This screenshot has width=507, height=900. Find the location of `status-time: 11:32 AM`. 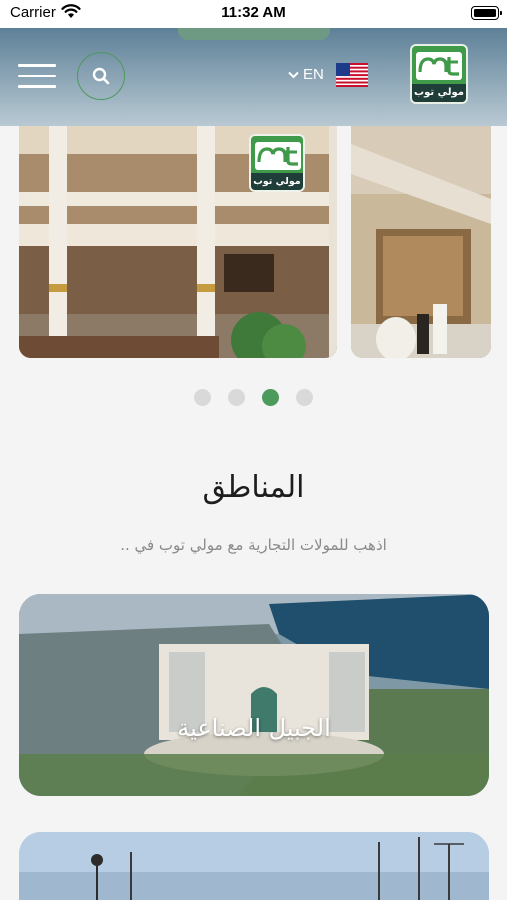

status-time: 11:32 AM is located at coordinates (253, 12).